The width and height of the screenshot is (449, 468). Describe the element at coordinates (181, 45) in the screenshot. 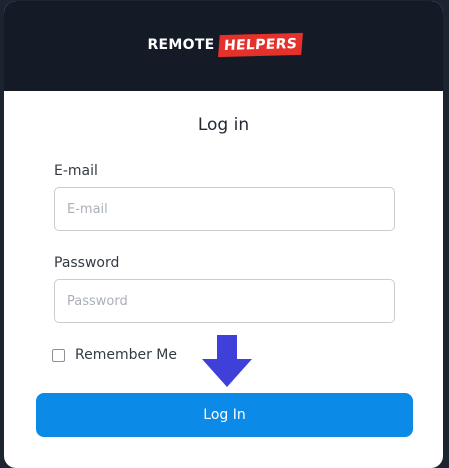

I see `logo-text-remote: REMOTE` at that location.